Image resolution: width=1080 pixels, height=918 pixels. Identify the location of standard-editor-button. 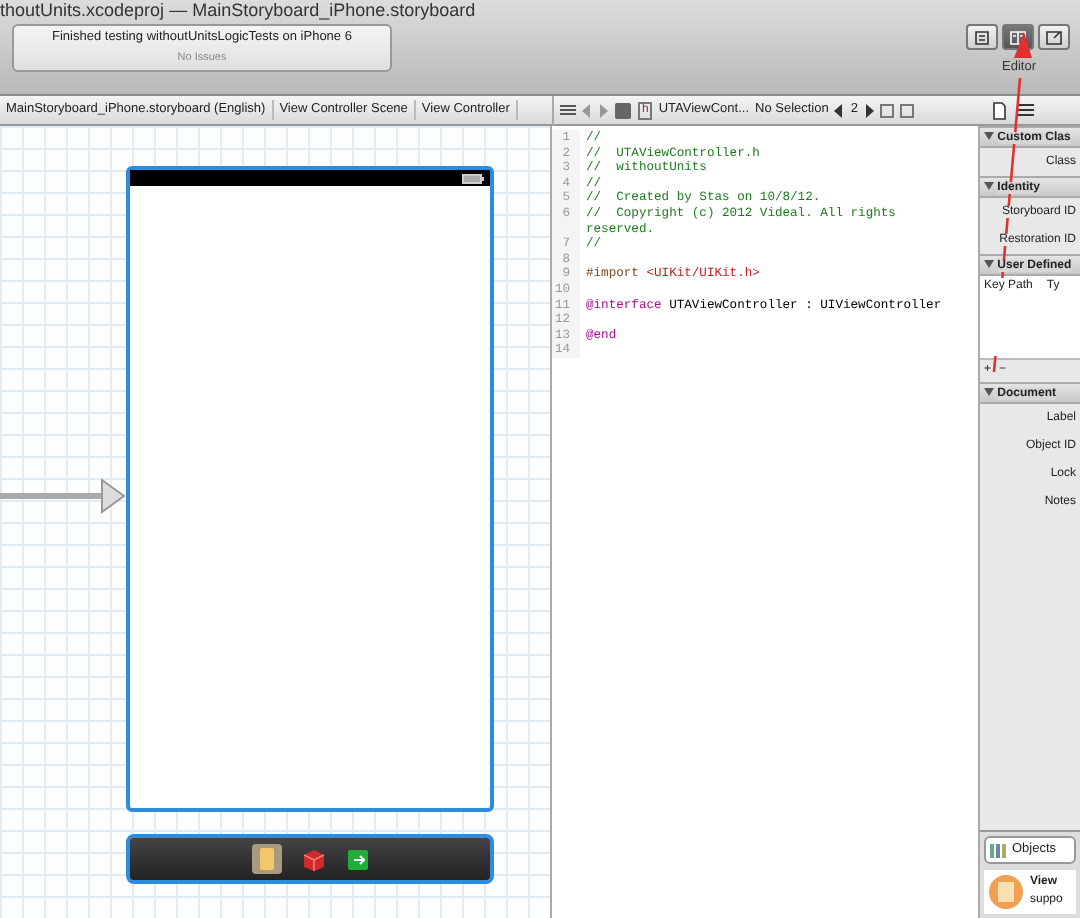
(982, 37).